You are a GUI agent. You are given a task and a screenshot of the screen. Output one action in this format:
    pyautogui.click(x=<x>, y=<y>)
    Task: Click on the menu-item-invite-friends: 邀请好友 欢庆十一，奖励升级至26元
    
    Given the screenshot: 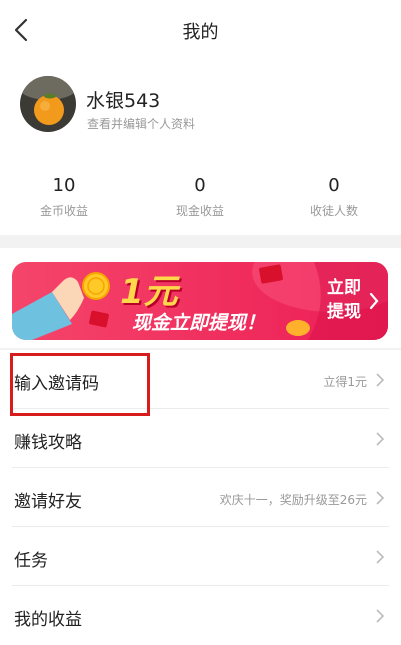 What is the action you would take?
    pyautogui.click(x=200, y=497)
    